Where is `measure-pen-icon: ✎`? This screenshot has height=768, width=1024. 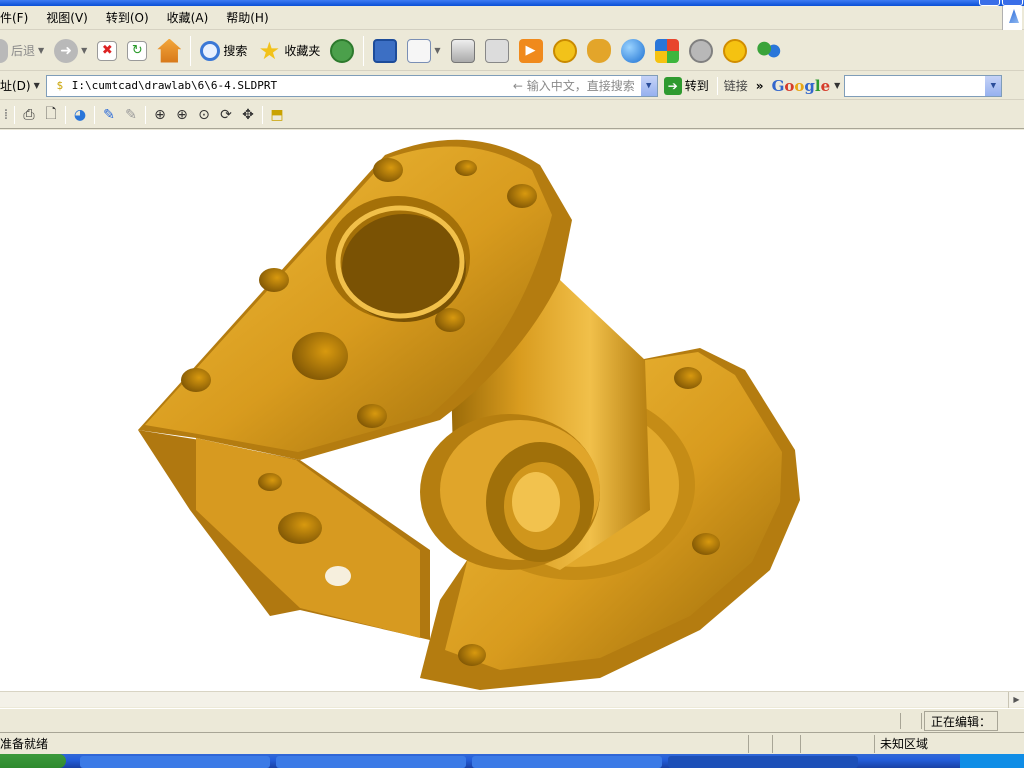
measure-pen-icon: ✎ is located at coordinates (109, 115).